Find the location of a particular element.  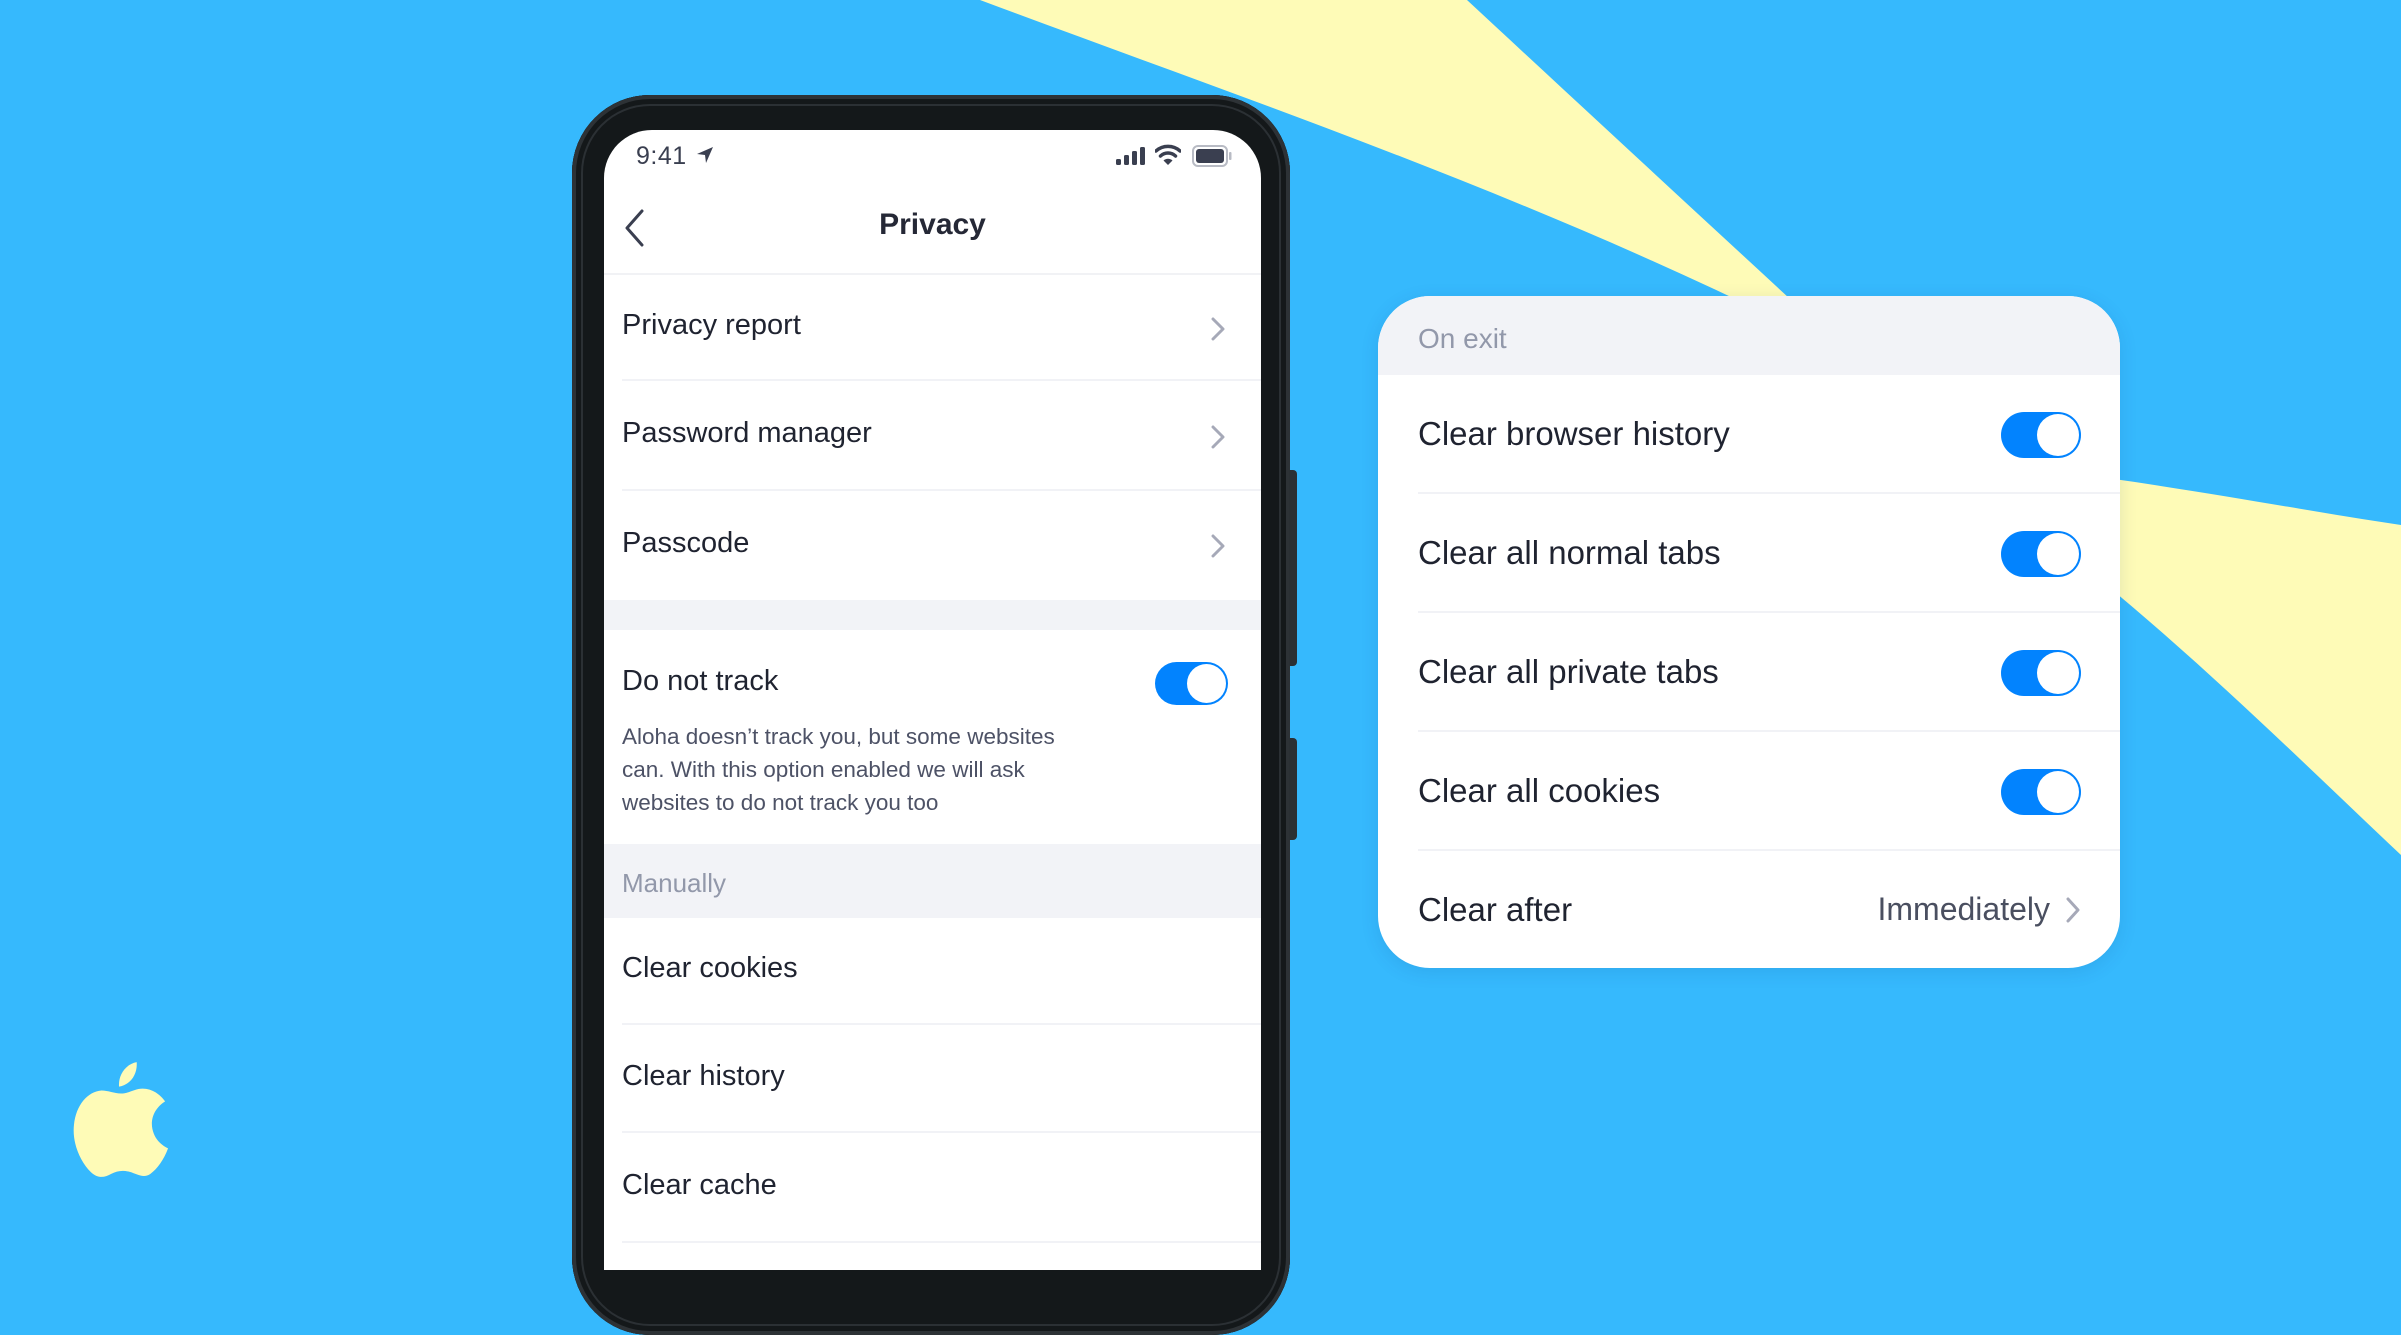

menu-item-password-manager: Password manager is located at coordinates (932, 436).